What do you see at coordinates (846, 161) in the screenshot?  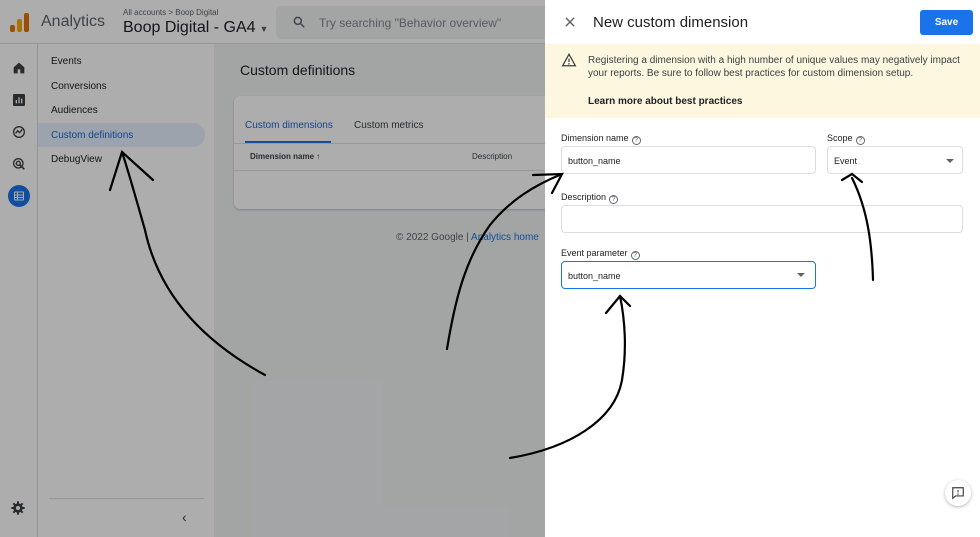 I see `select-value: Event` at bounding box center [846, 161].